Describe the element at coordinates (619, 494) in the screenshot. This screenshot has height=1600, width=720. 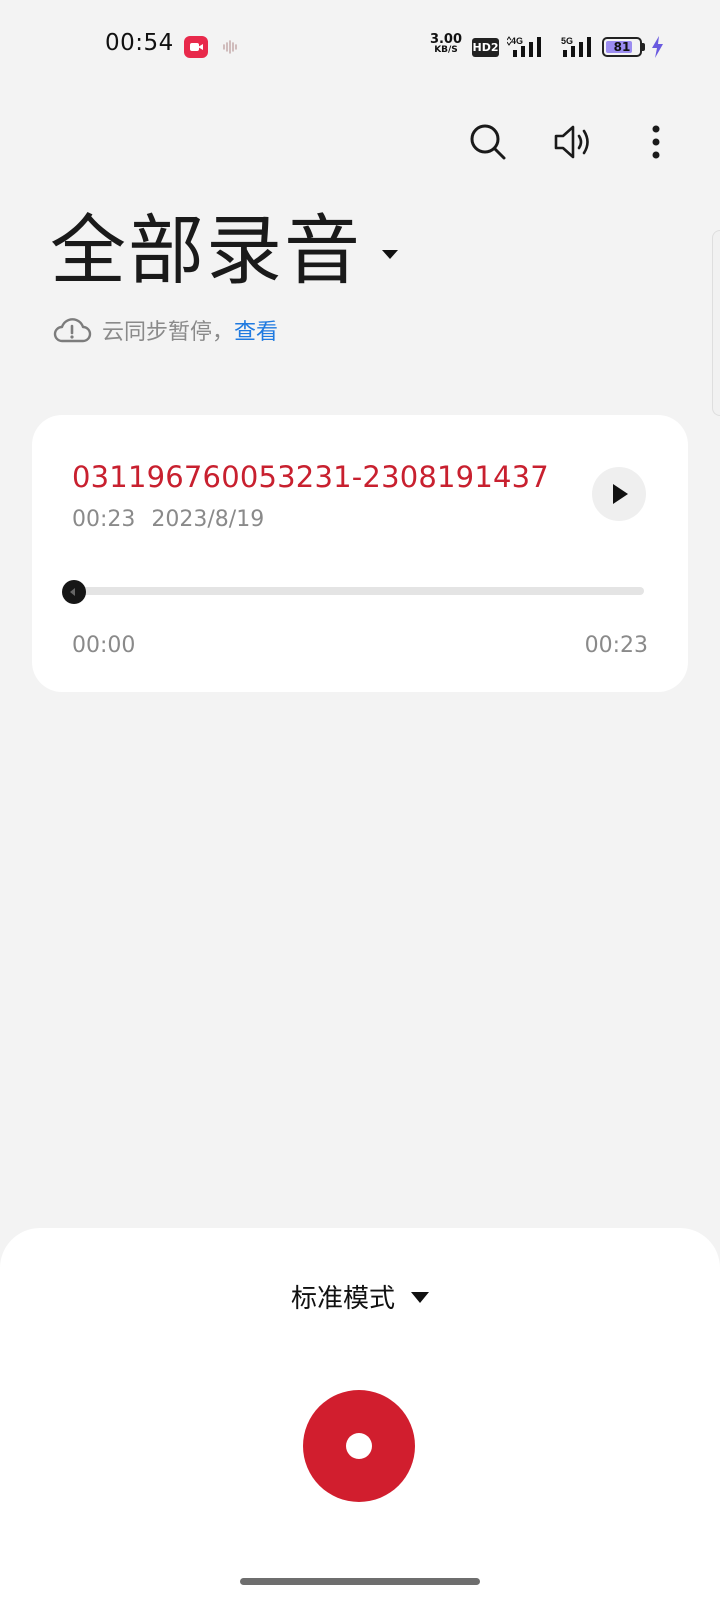
I see `play-button` at that location.